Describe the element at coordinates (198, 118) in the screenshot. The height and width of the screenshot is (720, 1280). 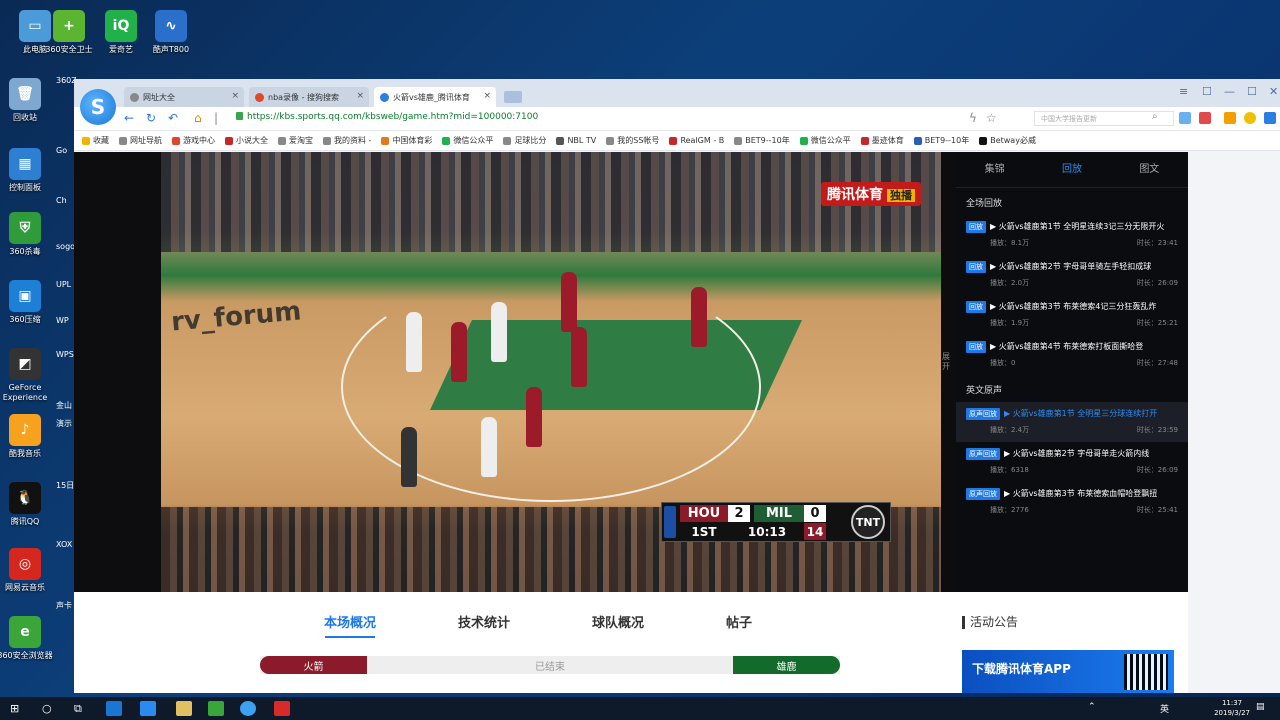
I see `home-icon: ⌂` at that location.